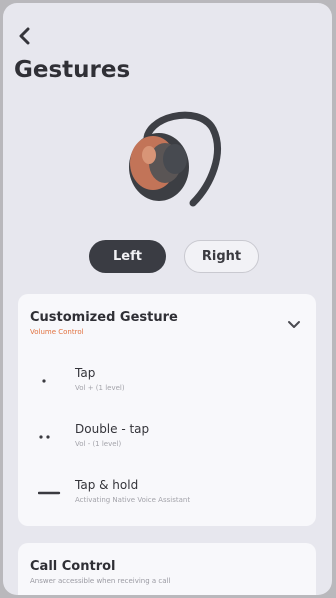  What do you see at coordinates (112, 429) in the screenshot?
I see `gesture-label: Double - tap` at bounding box center [112, 429].